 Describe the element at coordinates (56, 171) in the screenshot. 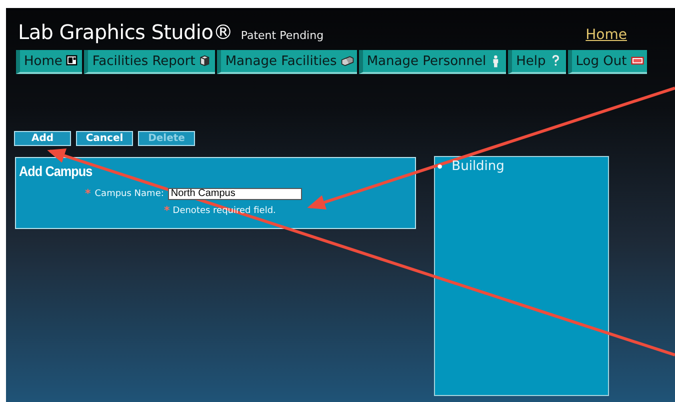

I see `form-title: Add Campus` at that location.